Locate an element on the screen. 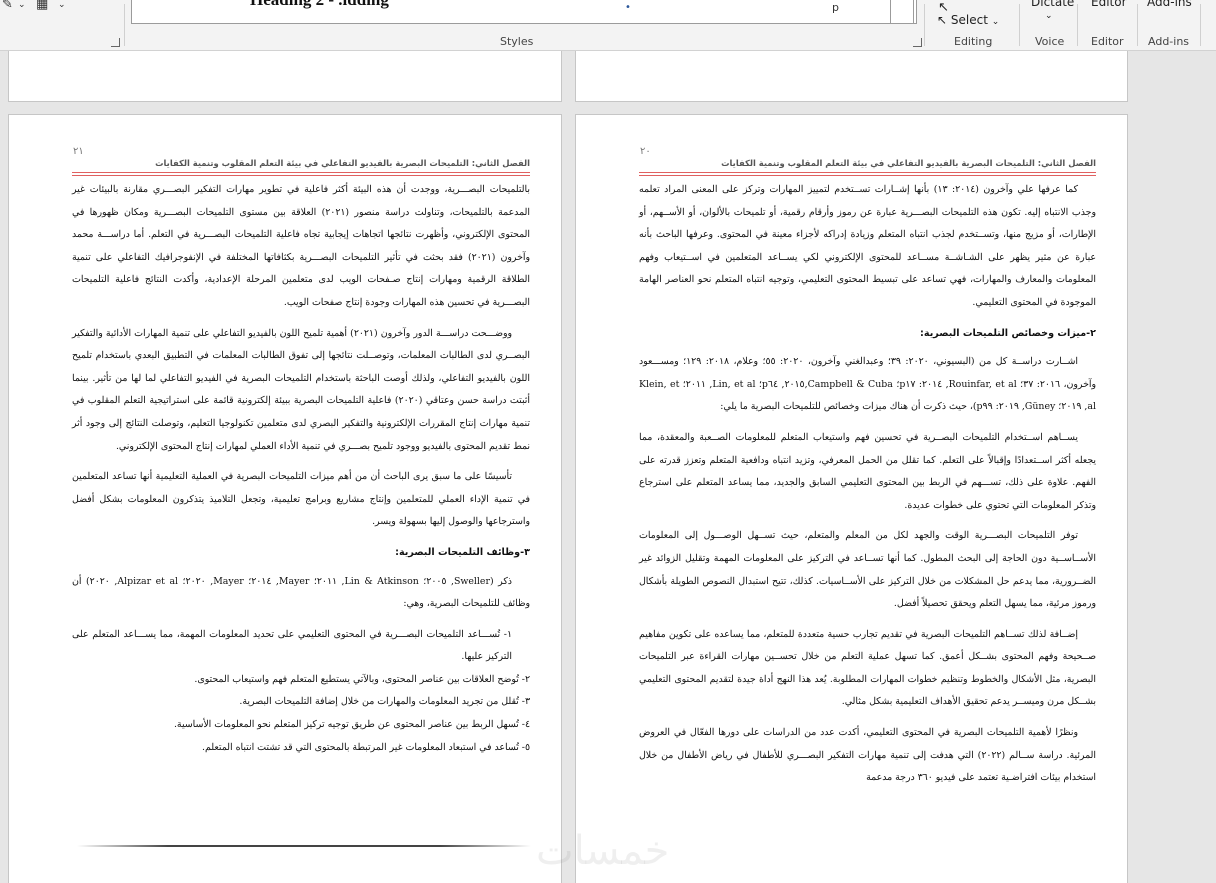 This screenshot has width=1216, height=883. section-heading: ٢-ميزات وخصائص التلميحات البصرية: is located at coordinates (1008, 333).